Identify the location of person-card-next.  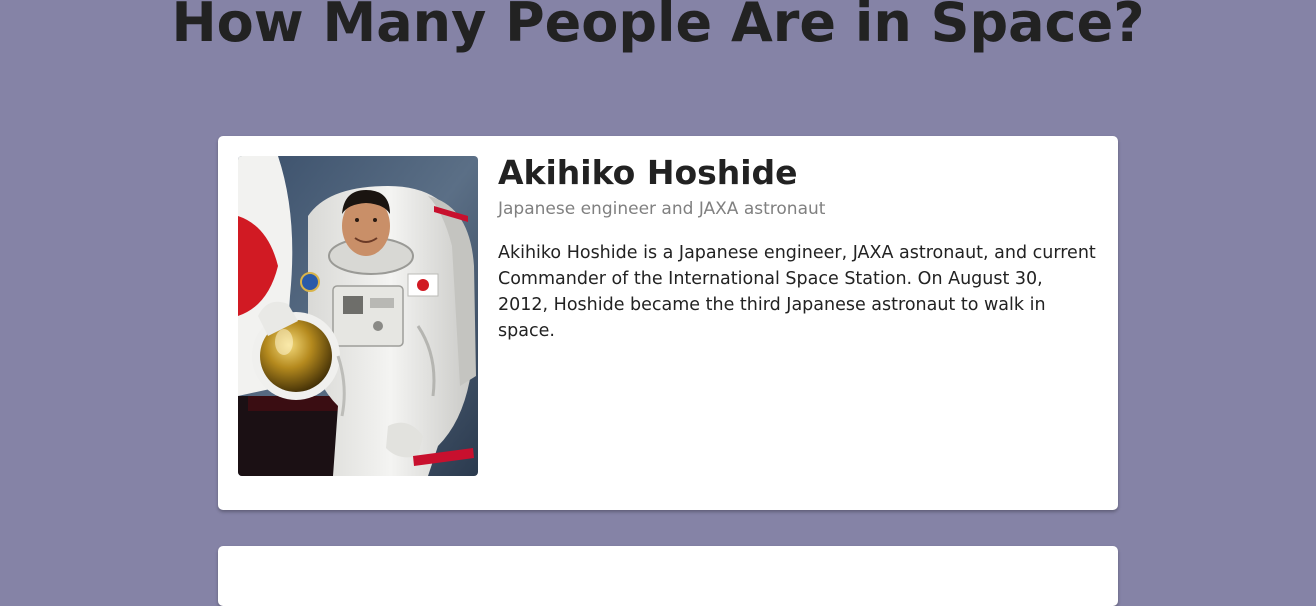
(668, 576).